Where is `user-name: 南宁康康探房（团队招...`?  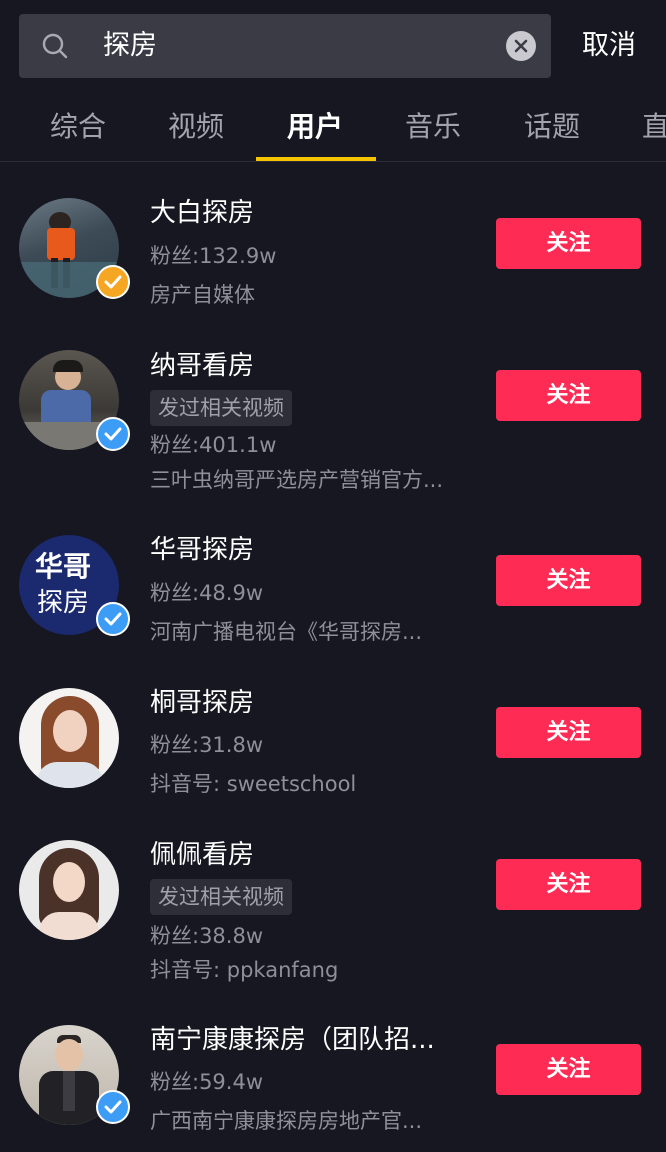
user-name: 南宁康康探房（团队招... is located at coordinates (292, 1040).